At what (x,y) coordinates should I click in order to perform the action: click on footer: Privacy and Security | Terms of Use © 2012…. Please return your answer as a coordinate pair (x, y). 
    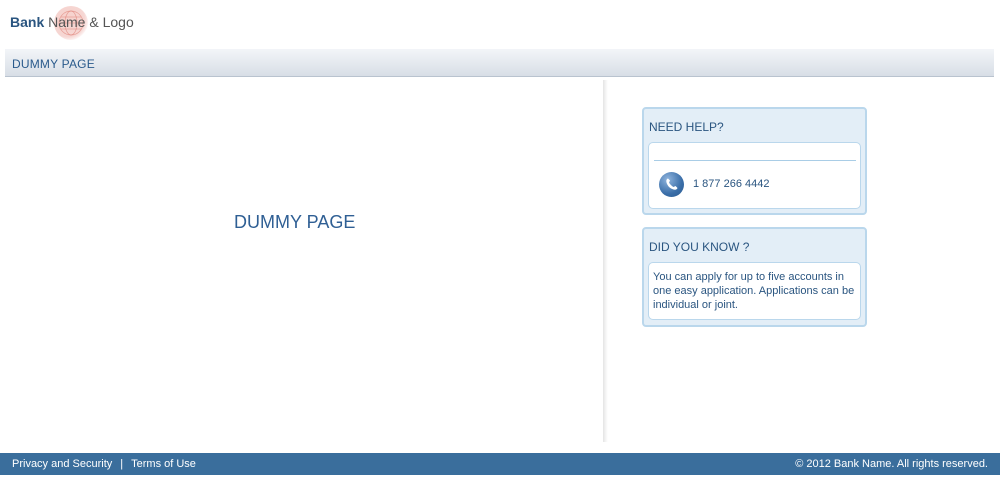
    Looking at the image, I should click on (500, 464).